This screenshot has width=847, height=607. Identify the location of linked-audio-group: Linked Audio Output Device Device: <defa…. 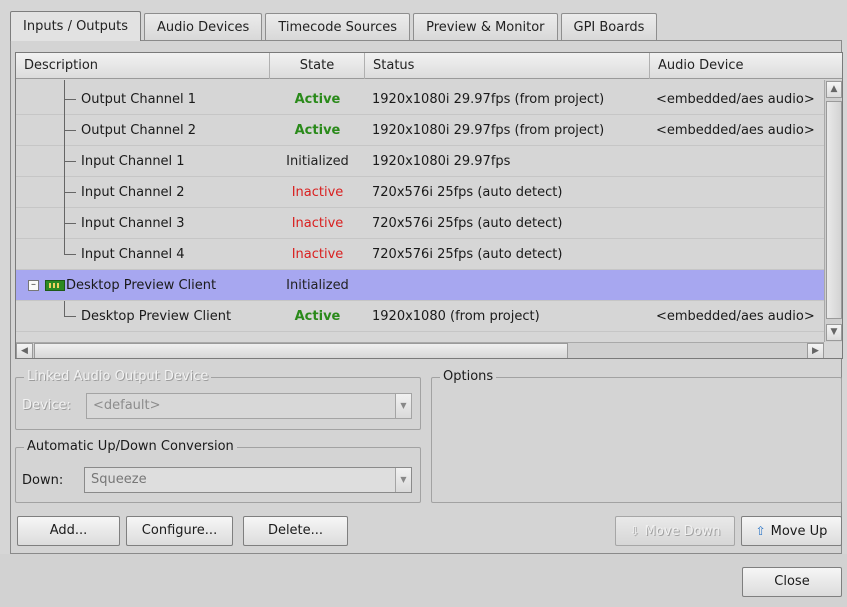
(218, 399).